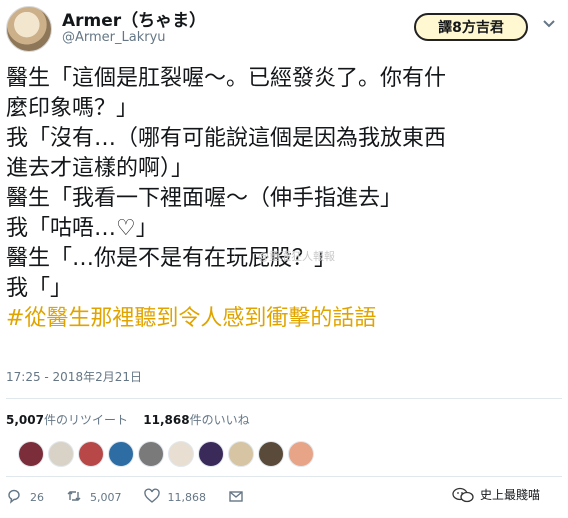  I want to click on reply-icon, so click(14, 497).